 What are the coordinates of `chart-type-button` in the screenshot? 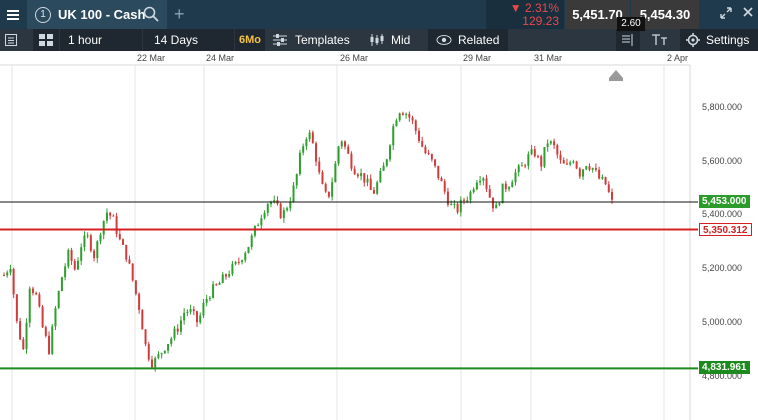 It's located at (15, 40).